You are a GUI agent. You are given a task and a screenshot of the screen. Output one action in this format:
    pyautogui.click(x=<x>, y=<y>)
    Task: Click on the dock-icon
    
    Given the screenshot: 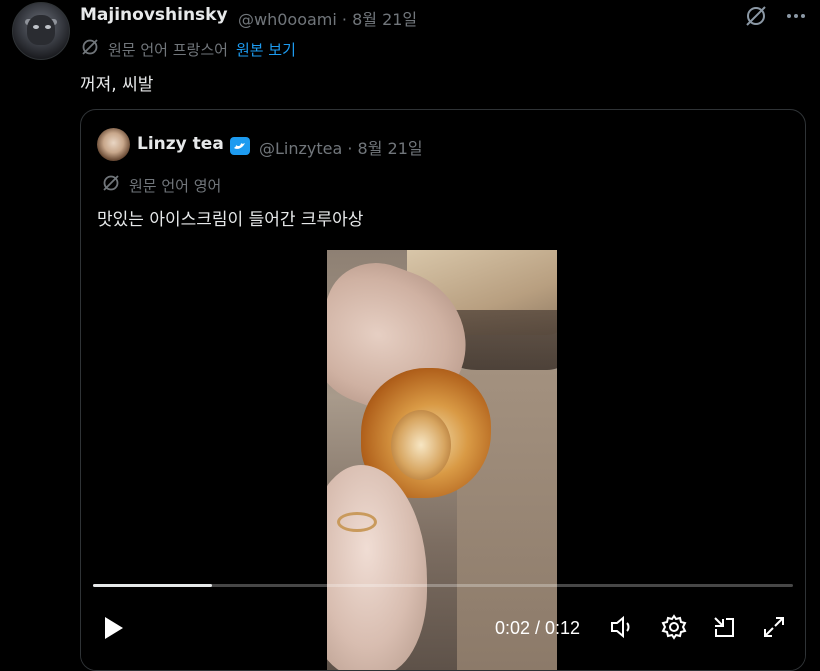 What is the action you would take?
    pyautogui.click(x=724, y=627)
    